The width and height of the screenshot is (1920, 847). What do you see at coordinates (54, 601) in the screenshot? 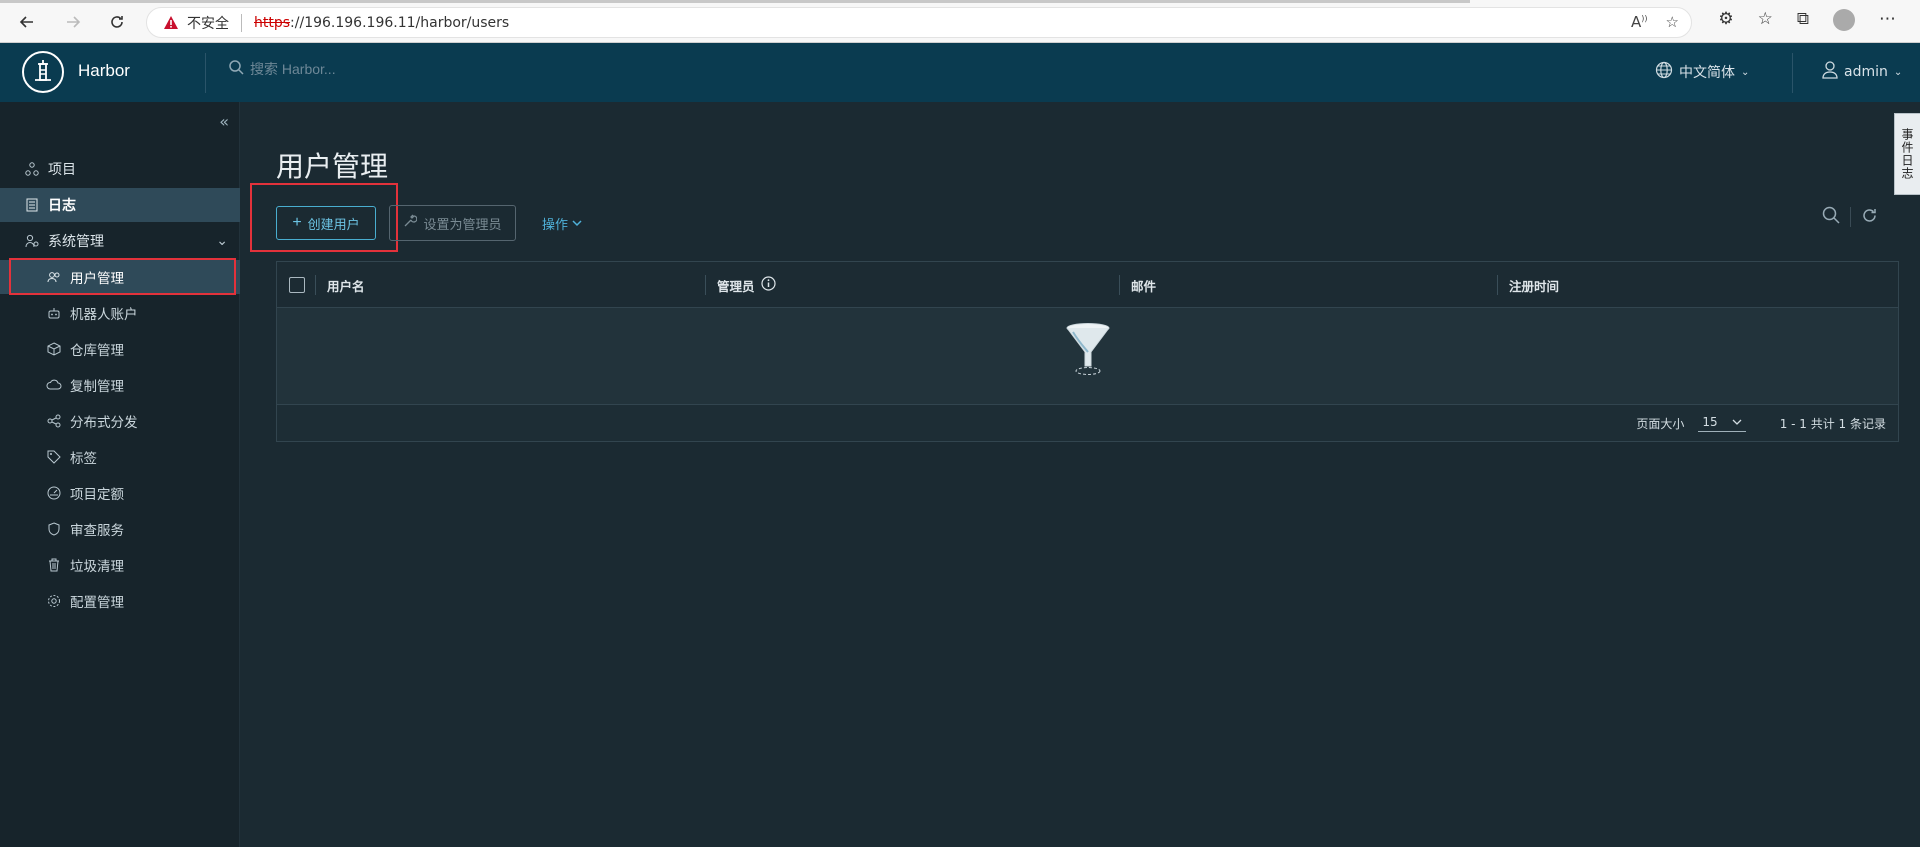
I see `gear-icon` at bounding box center [54, 601].